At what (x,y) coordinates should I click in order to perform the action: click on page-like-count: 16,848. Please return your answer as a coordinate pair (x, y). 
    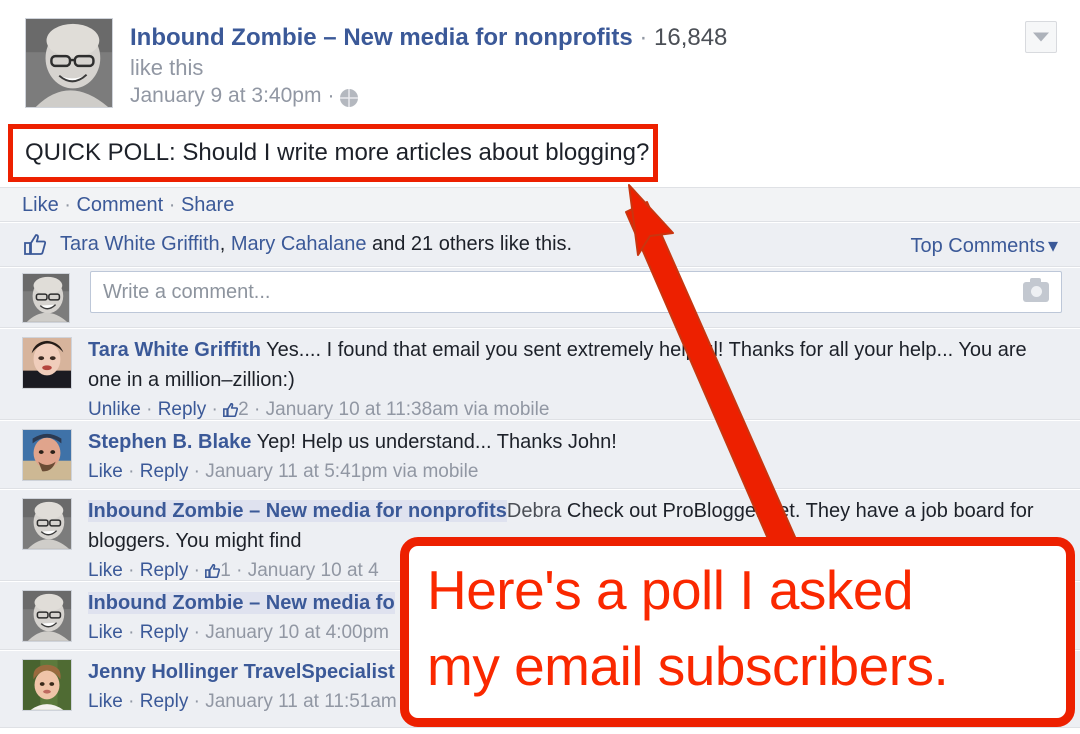
    Looking at the image, I should click on (691, 37).